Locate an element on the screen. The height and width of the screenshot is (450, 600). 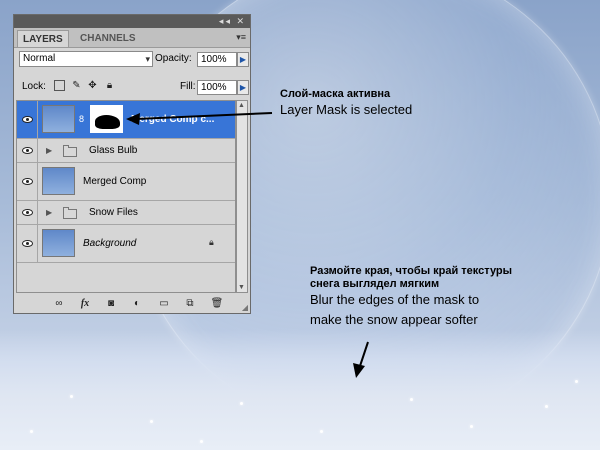
annotation-mask-ru: Слой-маска активна is located at coordinates (335, 94).